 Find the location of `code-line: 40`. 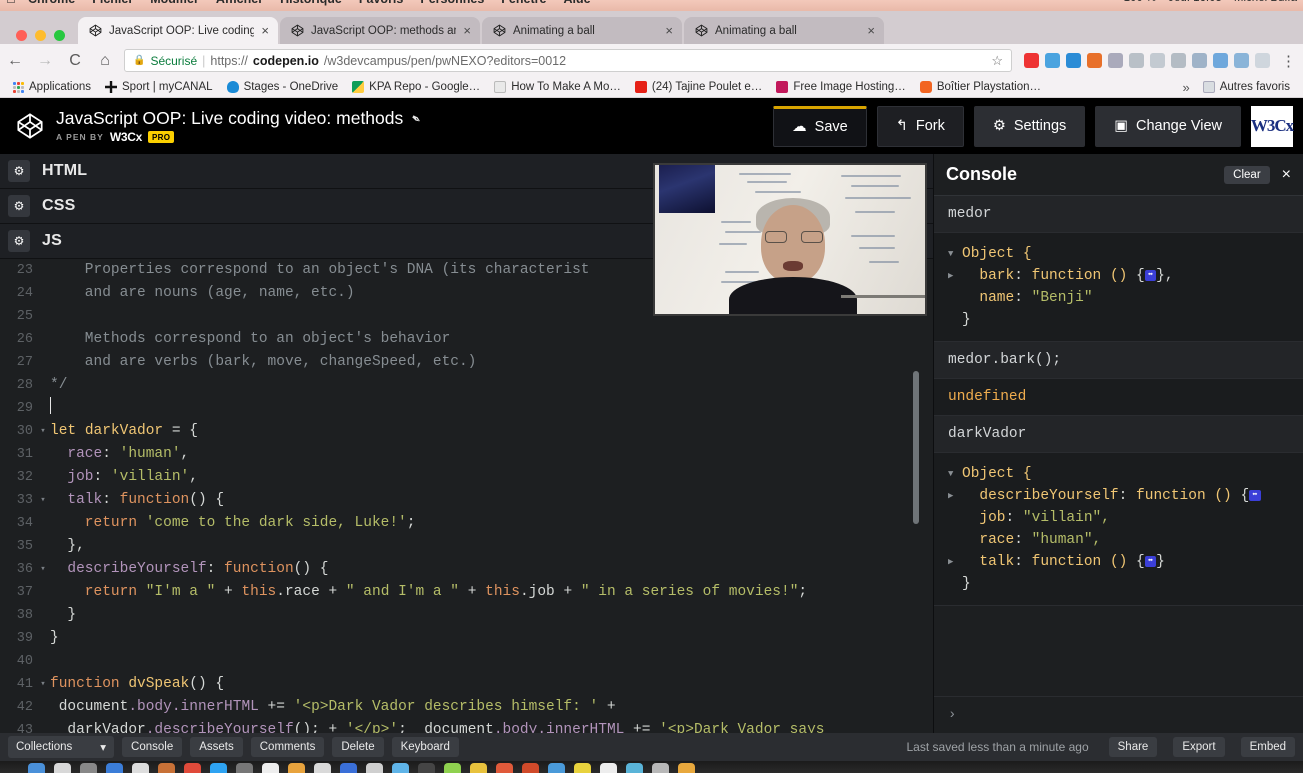

code-line: 40 is located at coordinates (466, 661).